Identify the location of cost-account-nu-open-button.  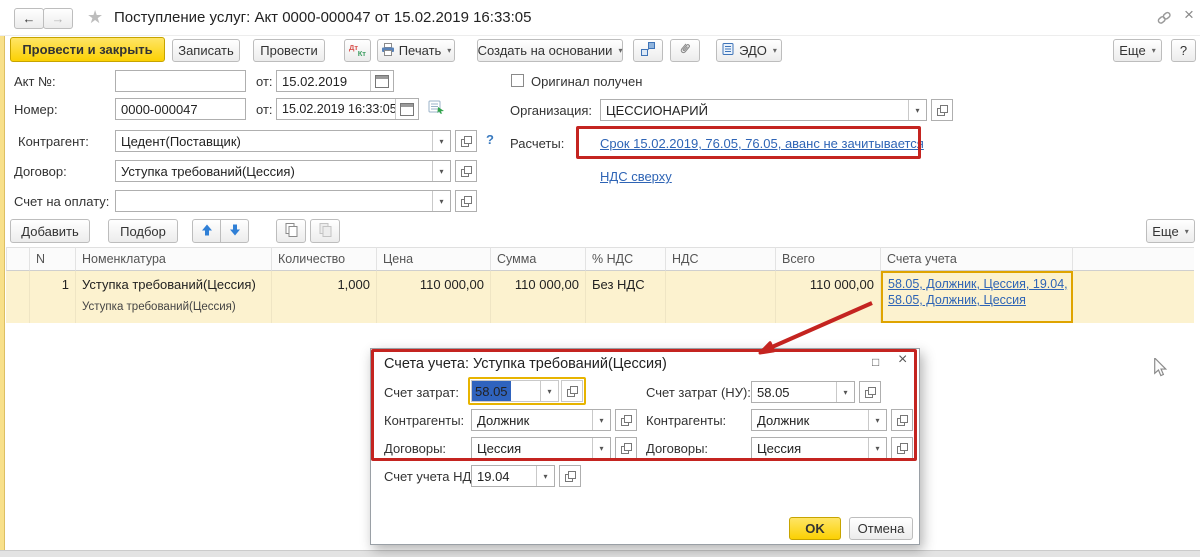
(870, 392).